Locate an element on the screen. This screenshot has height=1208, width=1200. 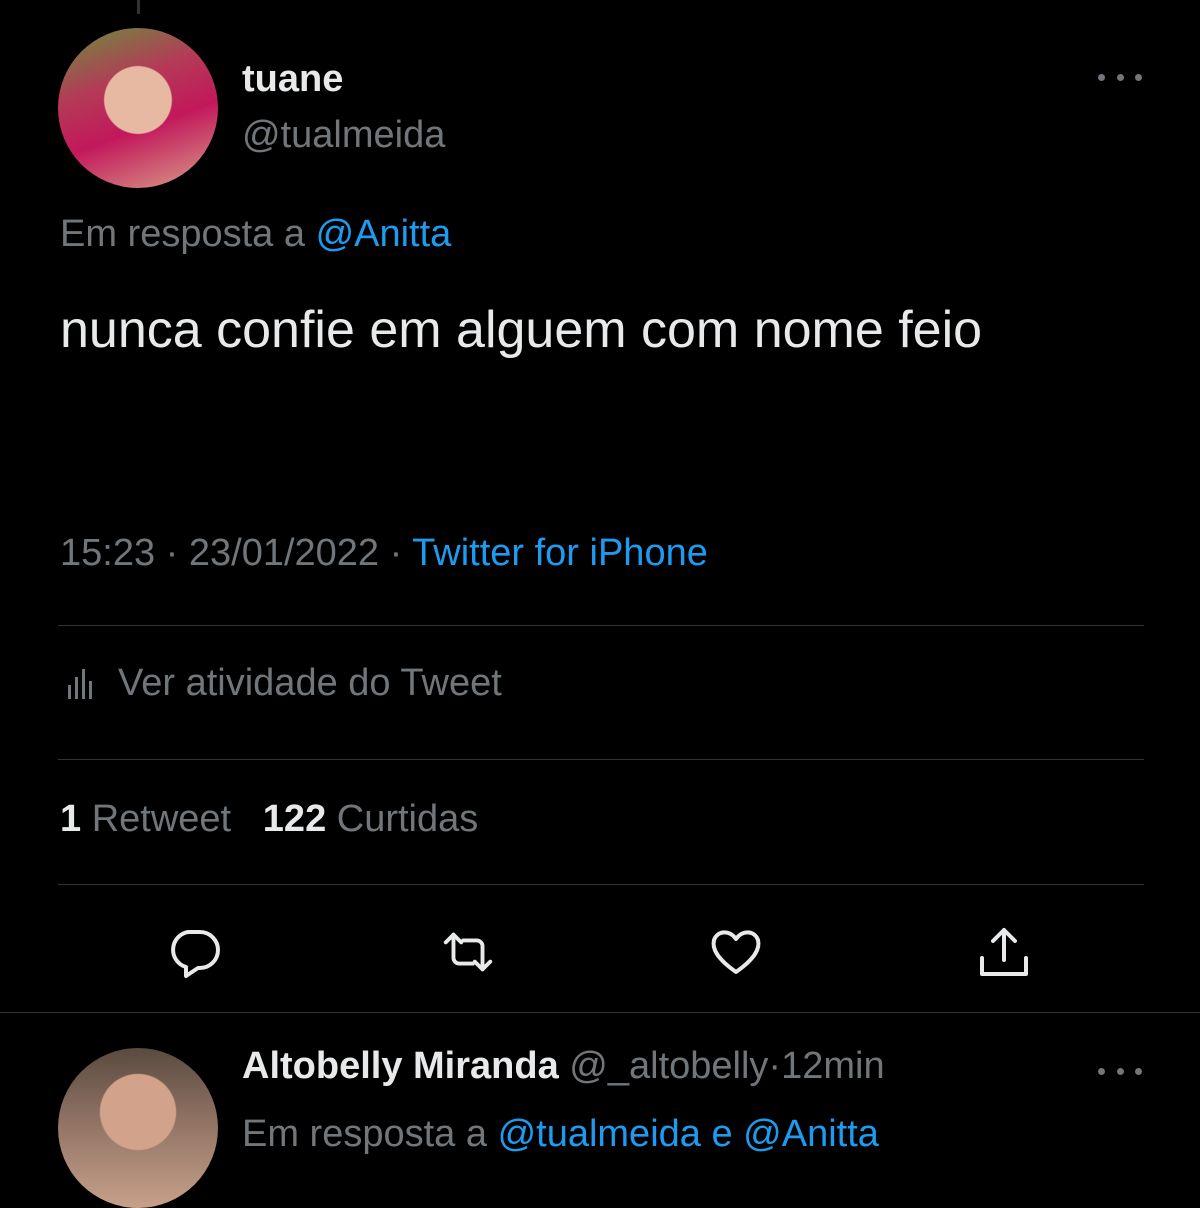
tweet-time: 15:23 is located at coordinates (107, 553).